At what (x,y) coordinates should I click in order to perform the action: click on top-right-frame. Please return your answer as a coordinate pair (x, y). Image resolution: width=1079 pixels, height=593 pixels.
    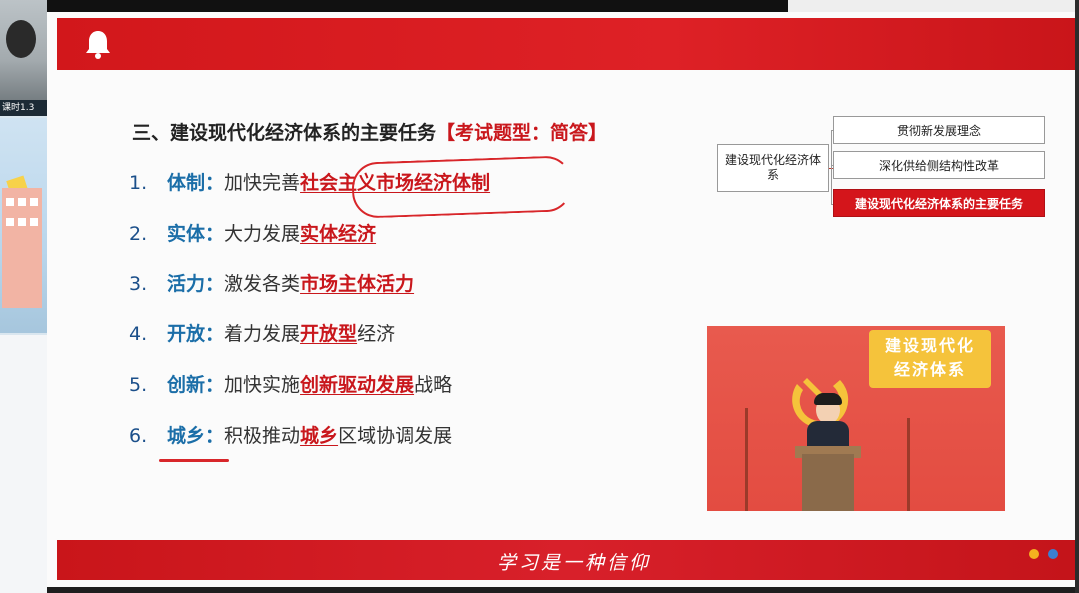
    Looking at the image, I should click on (933, 6).